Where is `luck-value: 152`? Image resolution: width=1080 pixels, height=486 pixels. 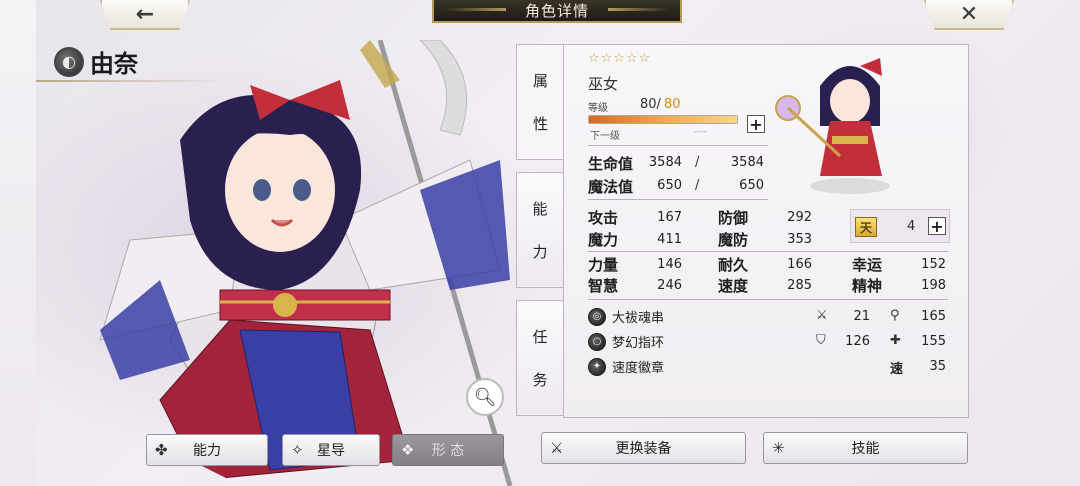
luck-value: 152 is located at coordinates (933, 264).